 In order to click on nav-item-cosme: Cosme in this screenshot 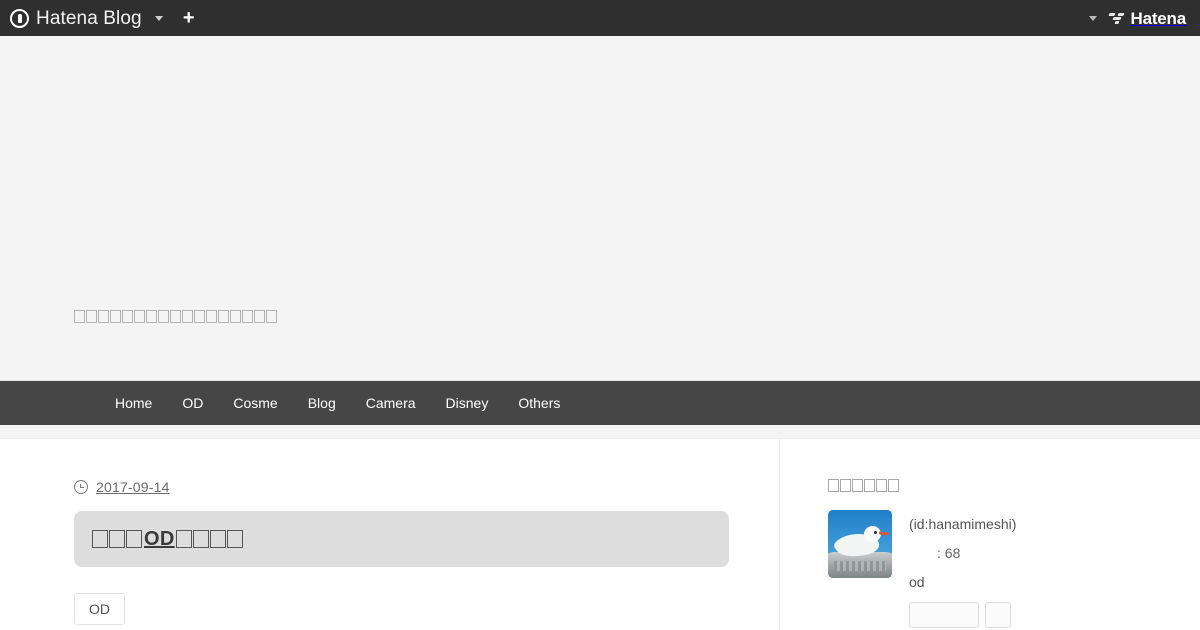, I will do `click(255, 403)`.